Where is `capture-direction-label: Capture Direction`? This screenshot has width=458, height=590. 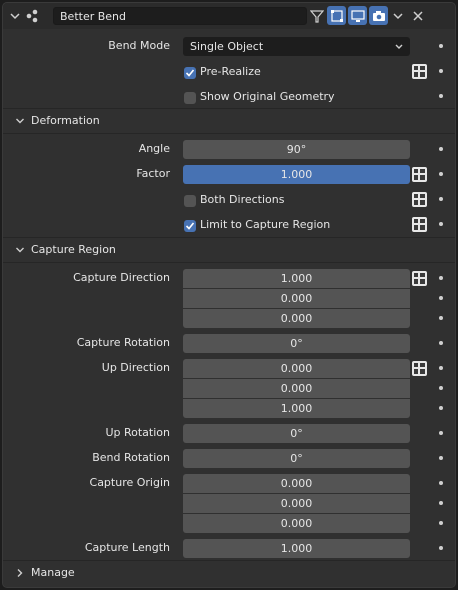 capture-direction-label: Capture Direction is located at coordinates (121, 277).